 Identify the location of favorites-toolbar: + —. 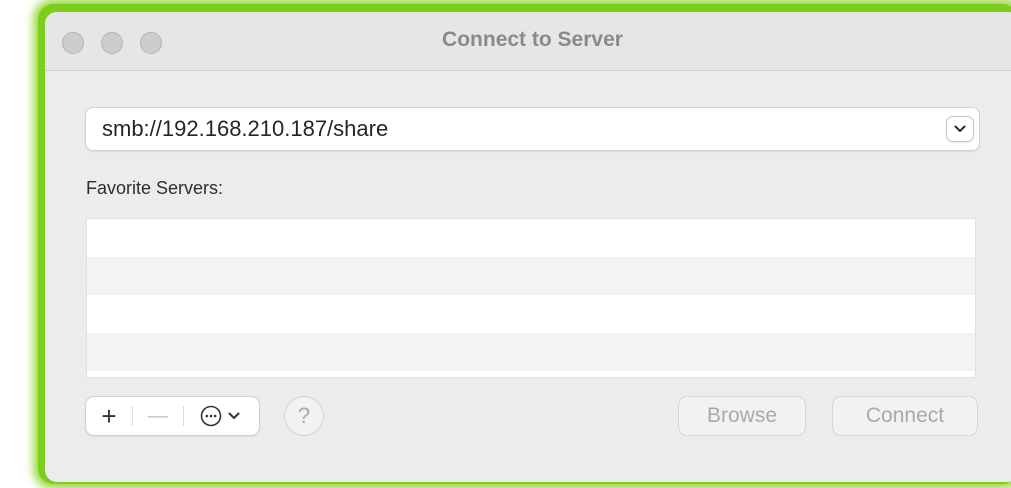
(172, 416).